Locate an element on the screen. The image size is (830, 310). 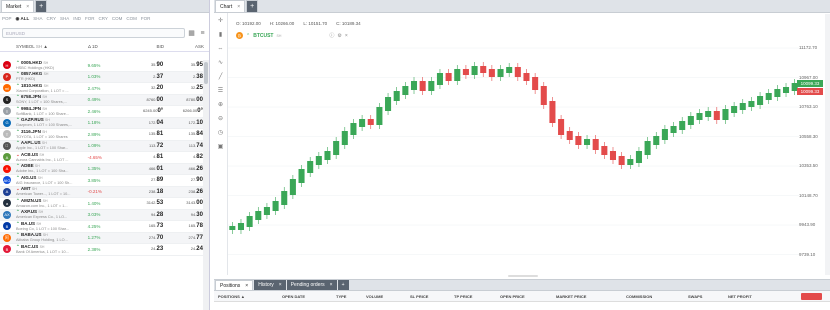
ask-price: 35.95 is located at coordinates (183, 65).